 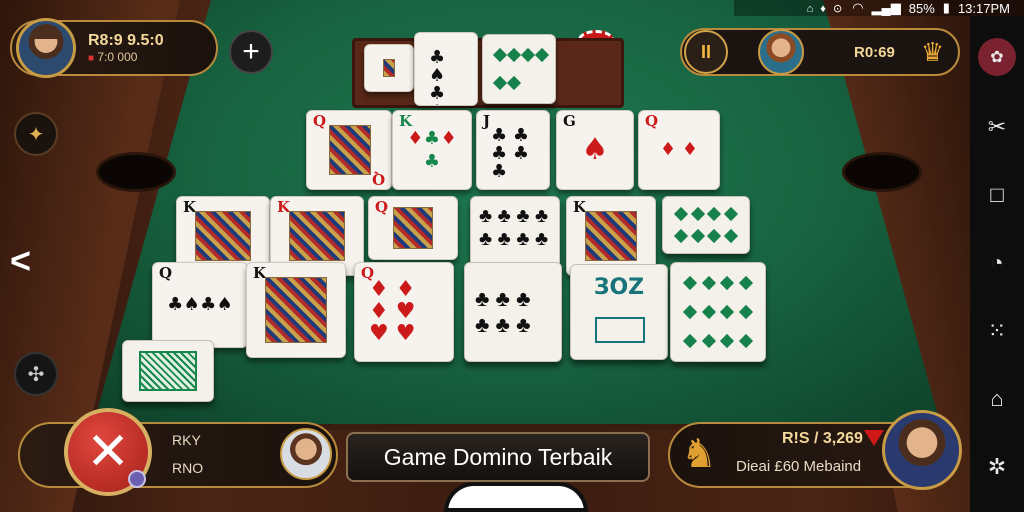 What do you see at coordinates (858, 7) in the screenshot?
I see `wifi-icon: ◠` at bounding box center [858, 7].